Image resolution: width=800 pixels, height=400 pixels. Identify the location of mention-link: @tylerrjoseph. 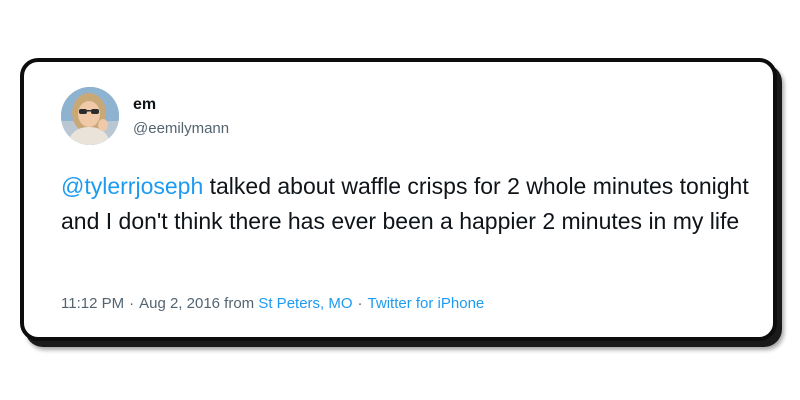
(132, 186).